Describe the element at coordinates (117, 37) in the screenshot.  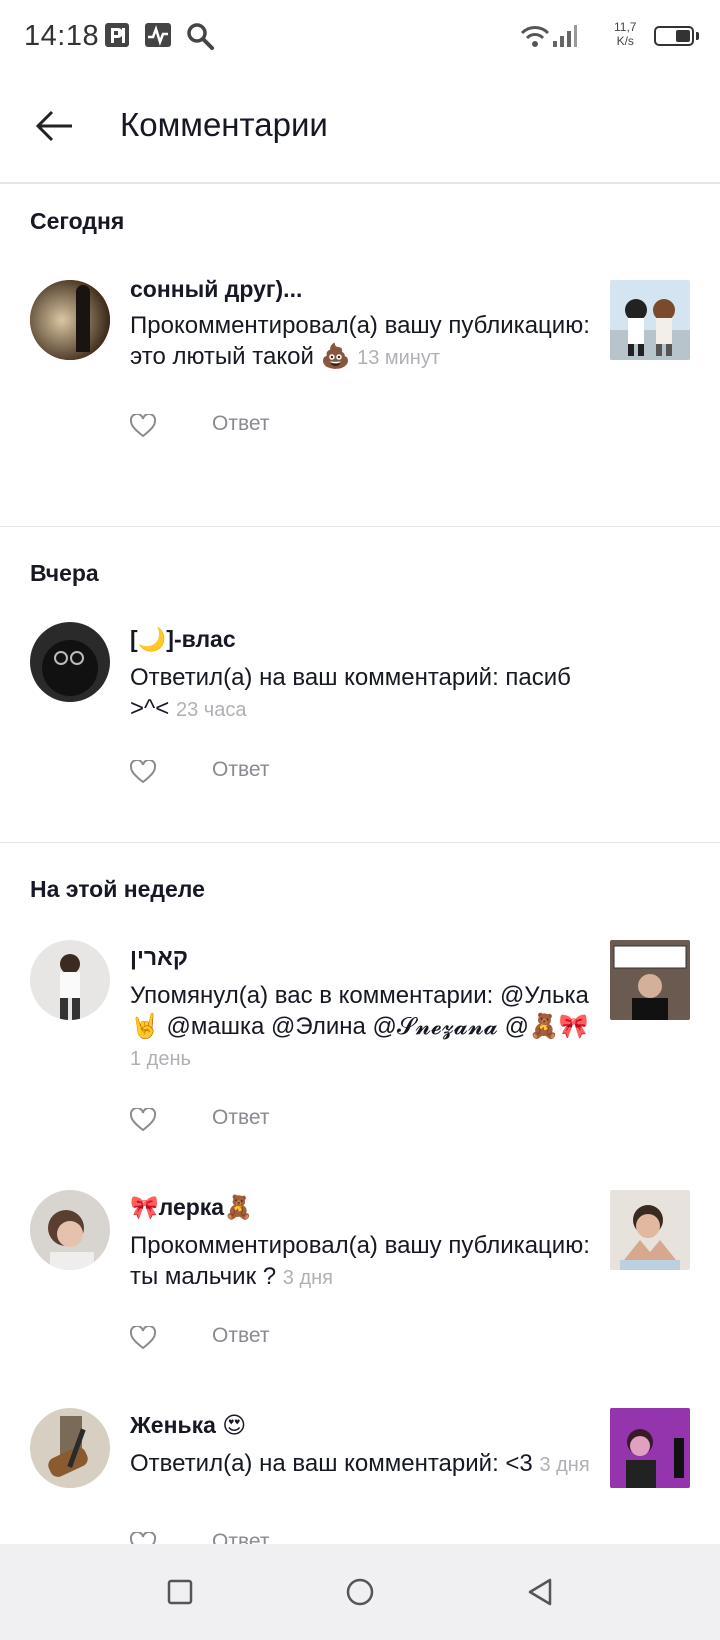
I see `parking-p-icon` at that location.